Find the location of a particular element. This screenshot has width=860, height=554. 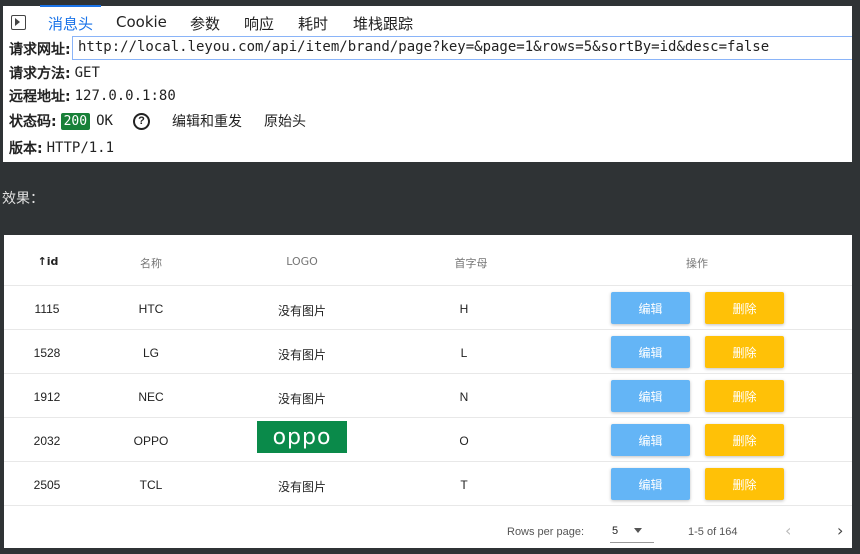

cell-id: 2032 is located at coordinates (47, 441).